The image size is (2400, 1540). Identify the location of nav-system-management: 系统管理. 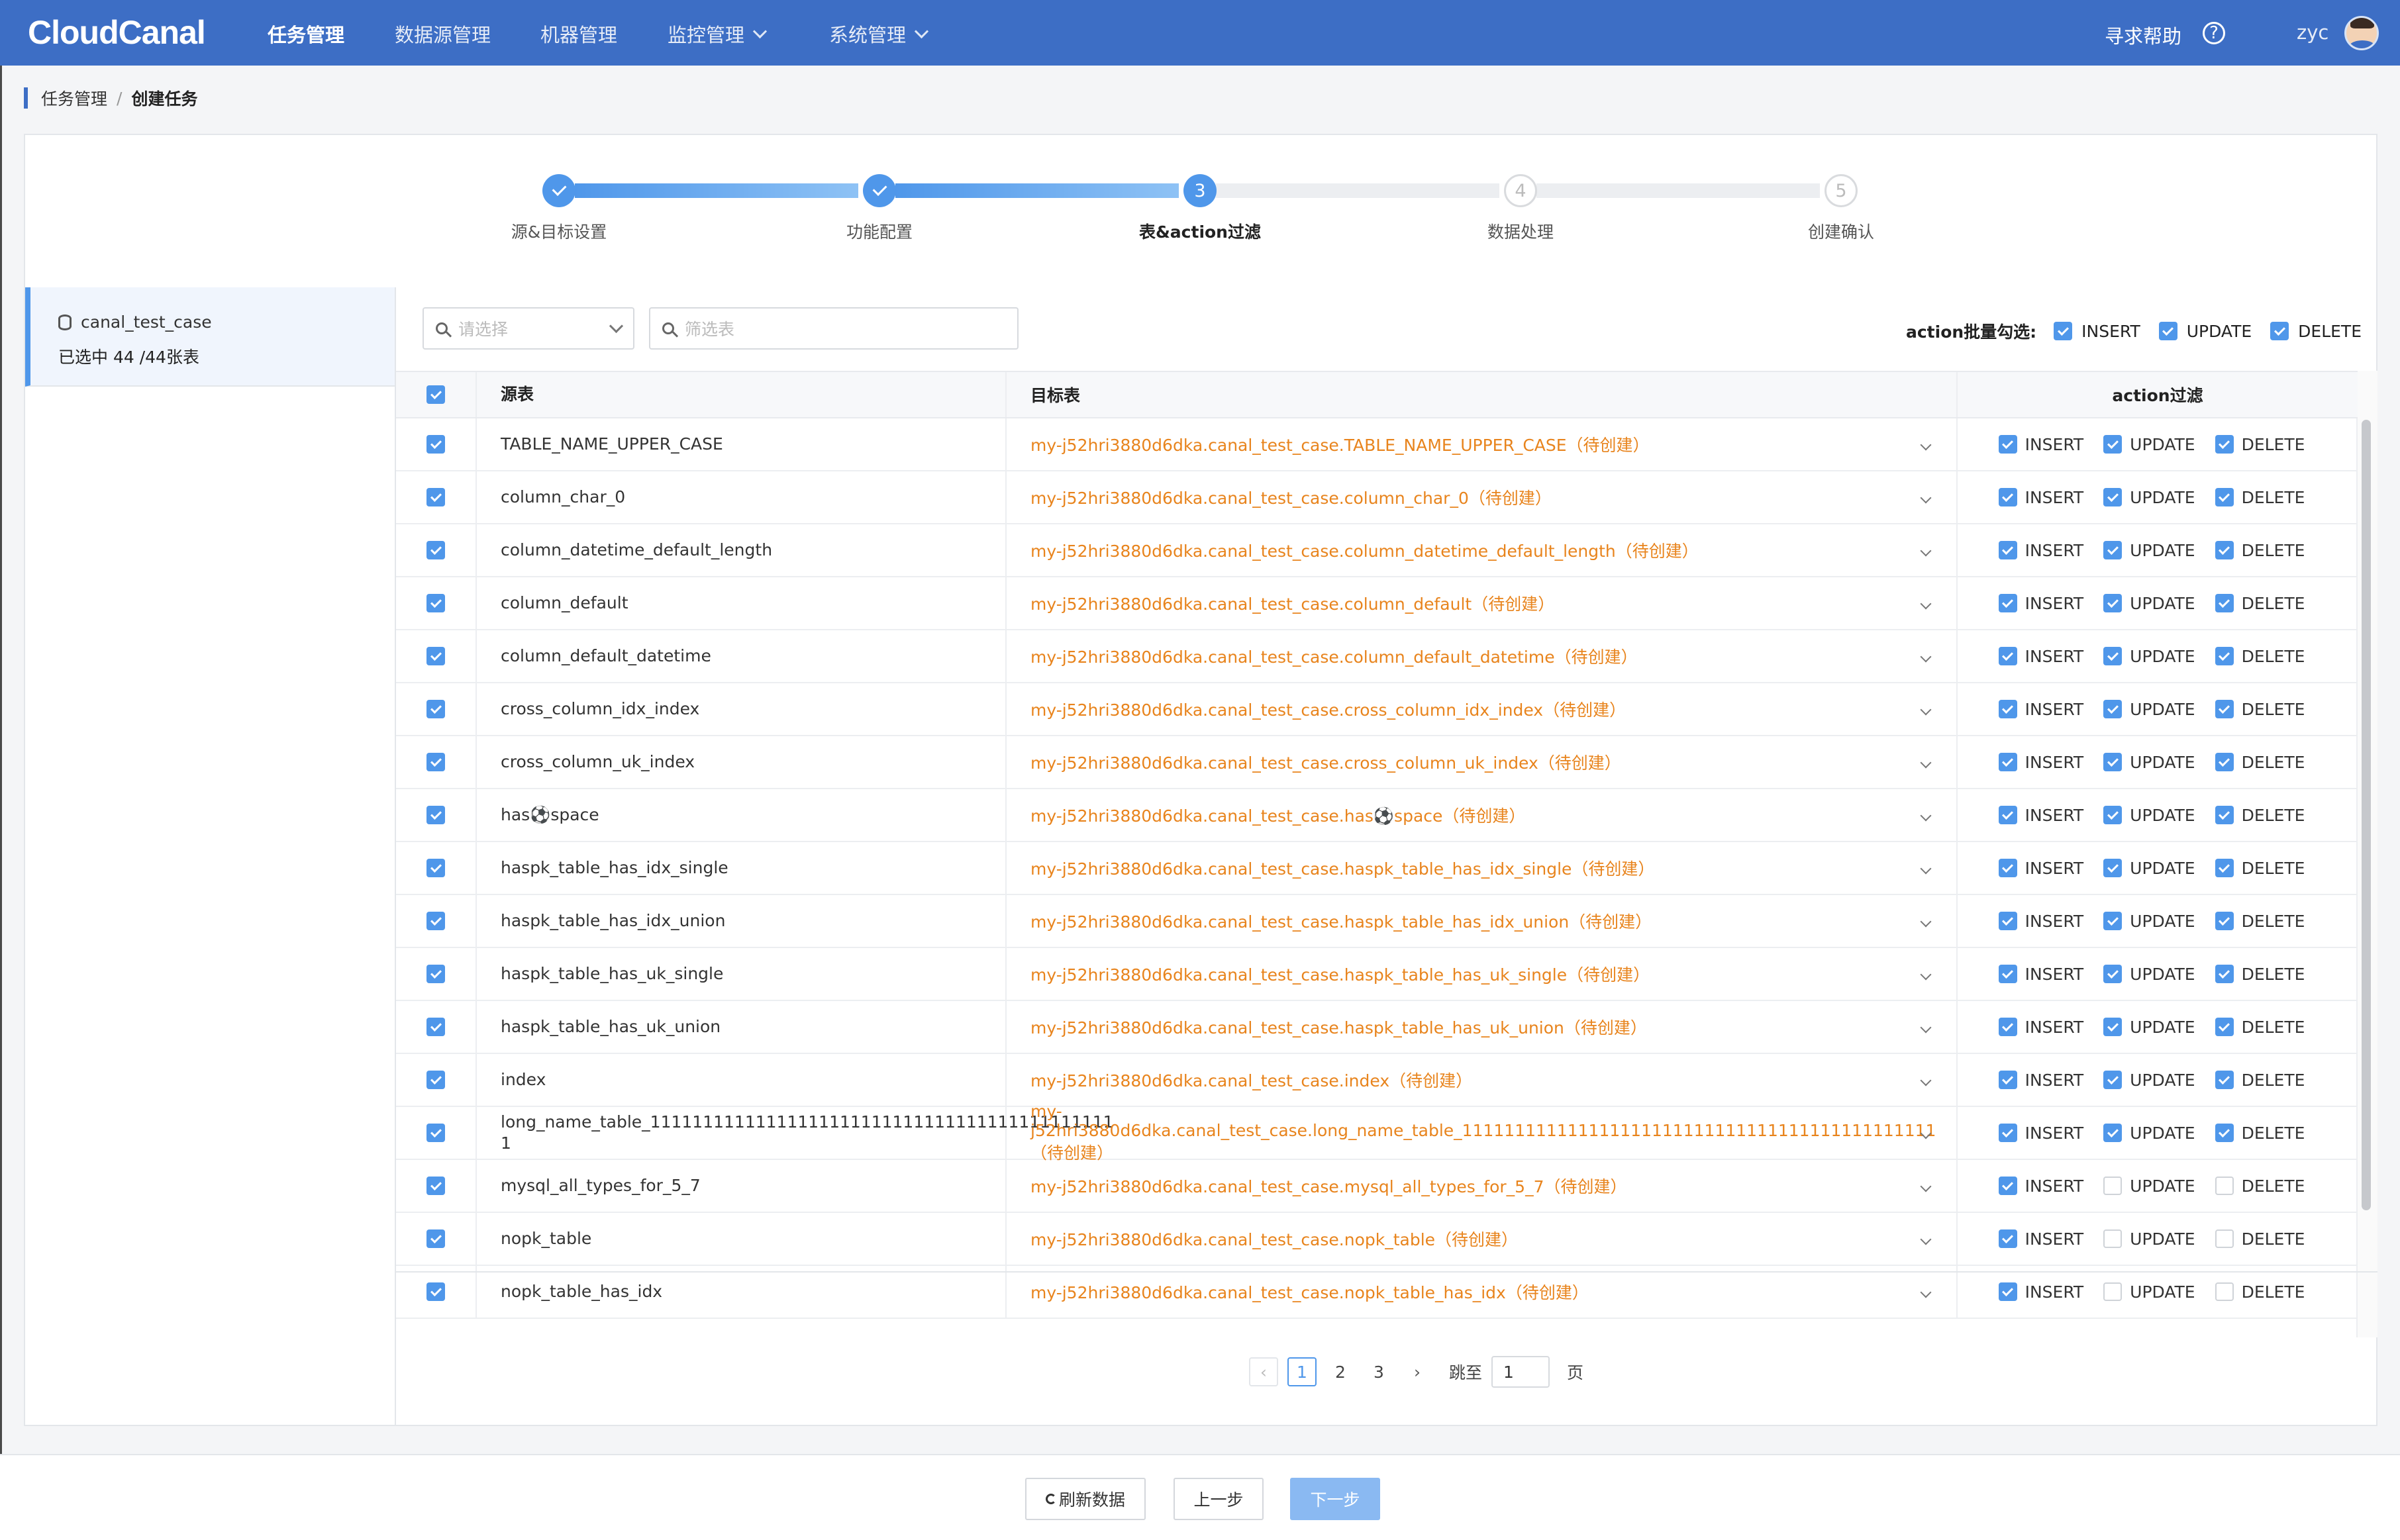
(879, 34).